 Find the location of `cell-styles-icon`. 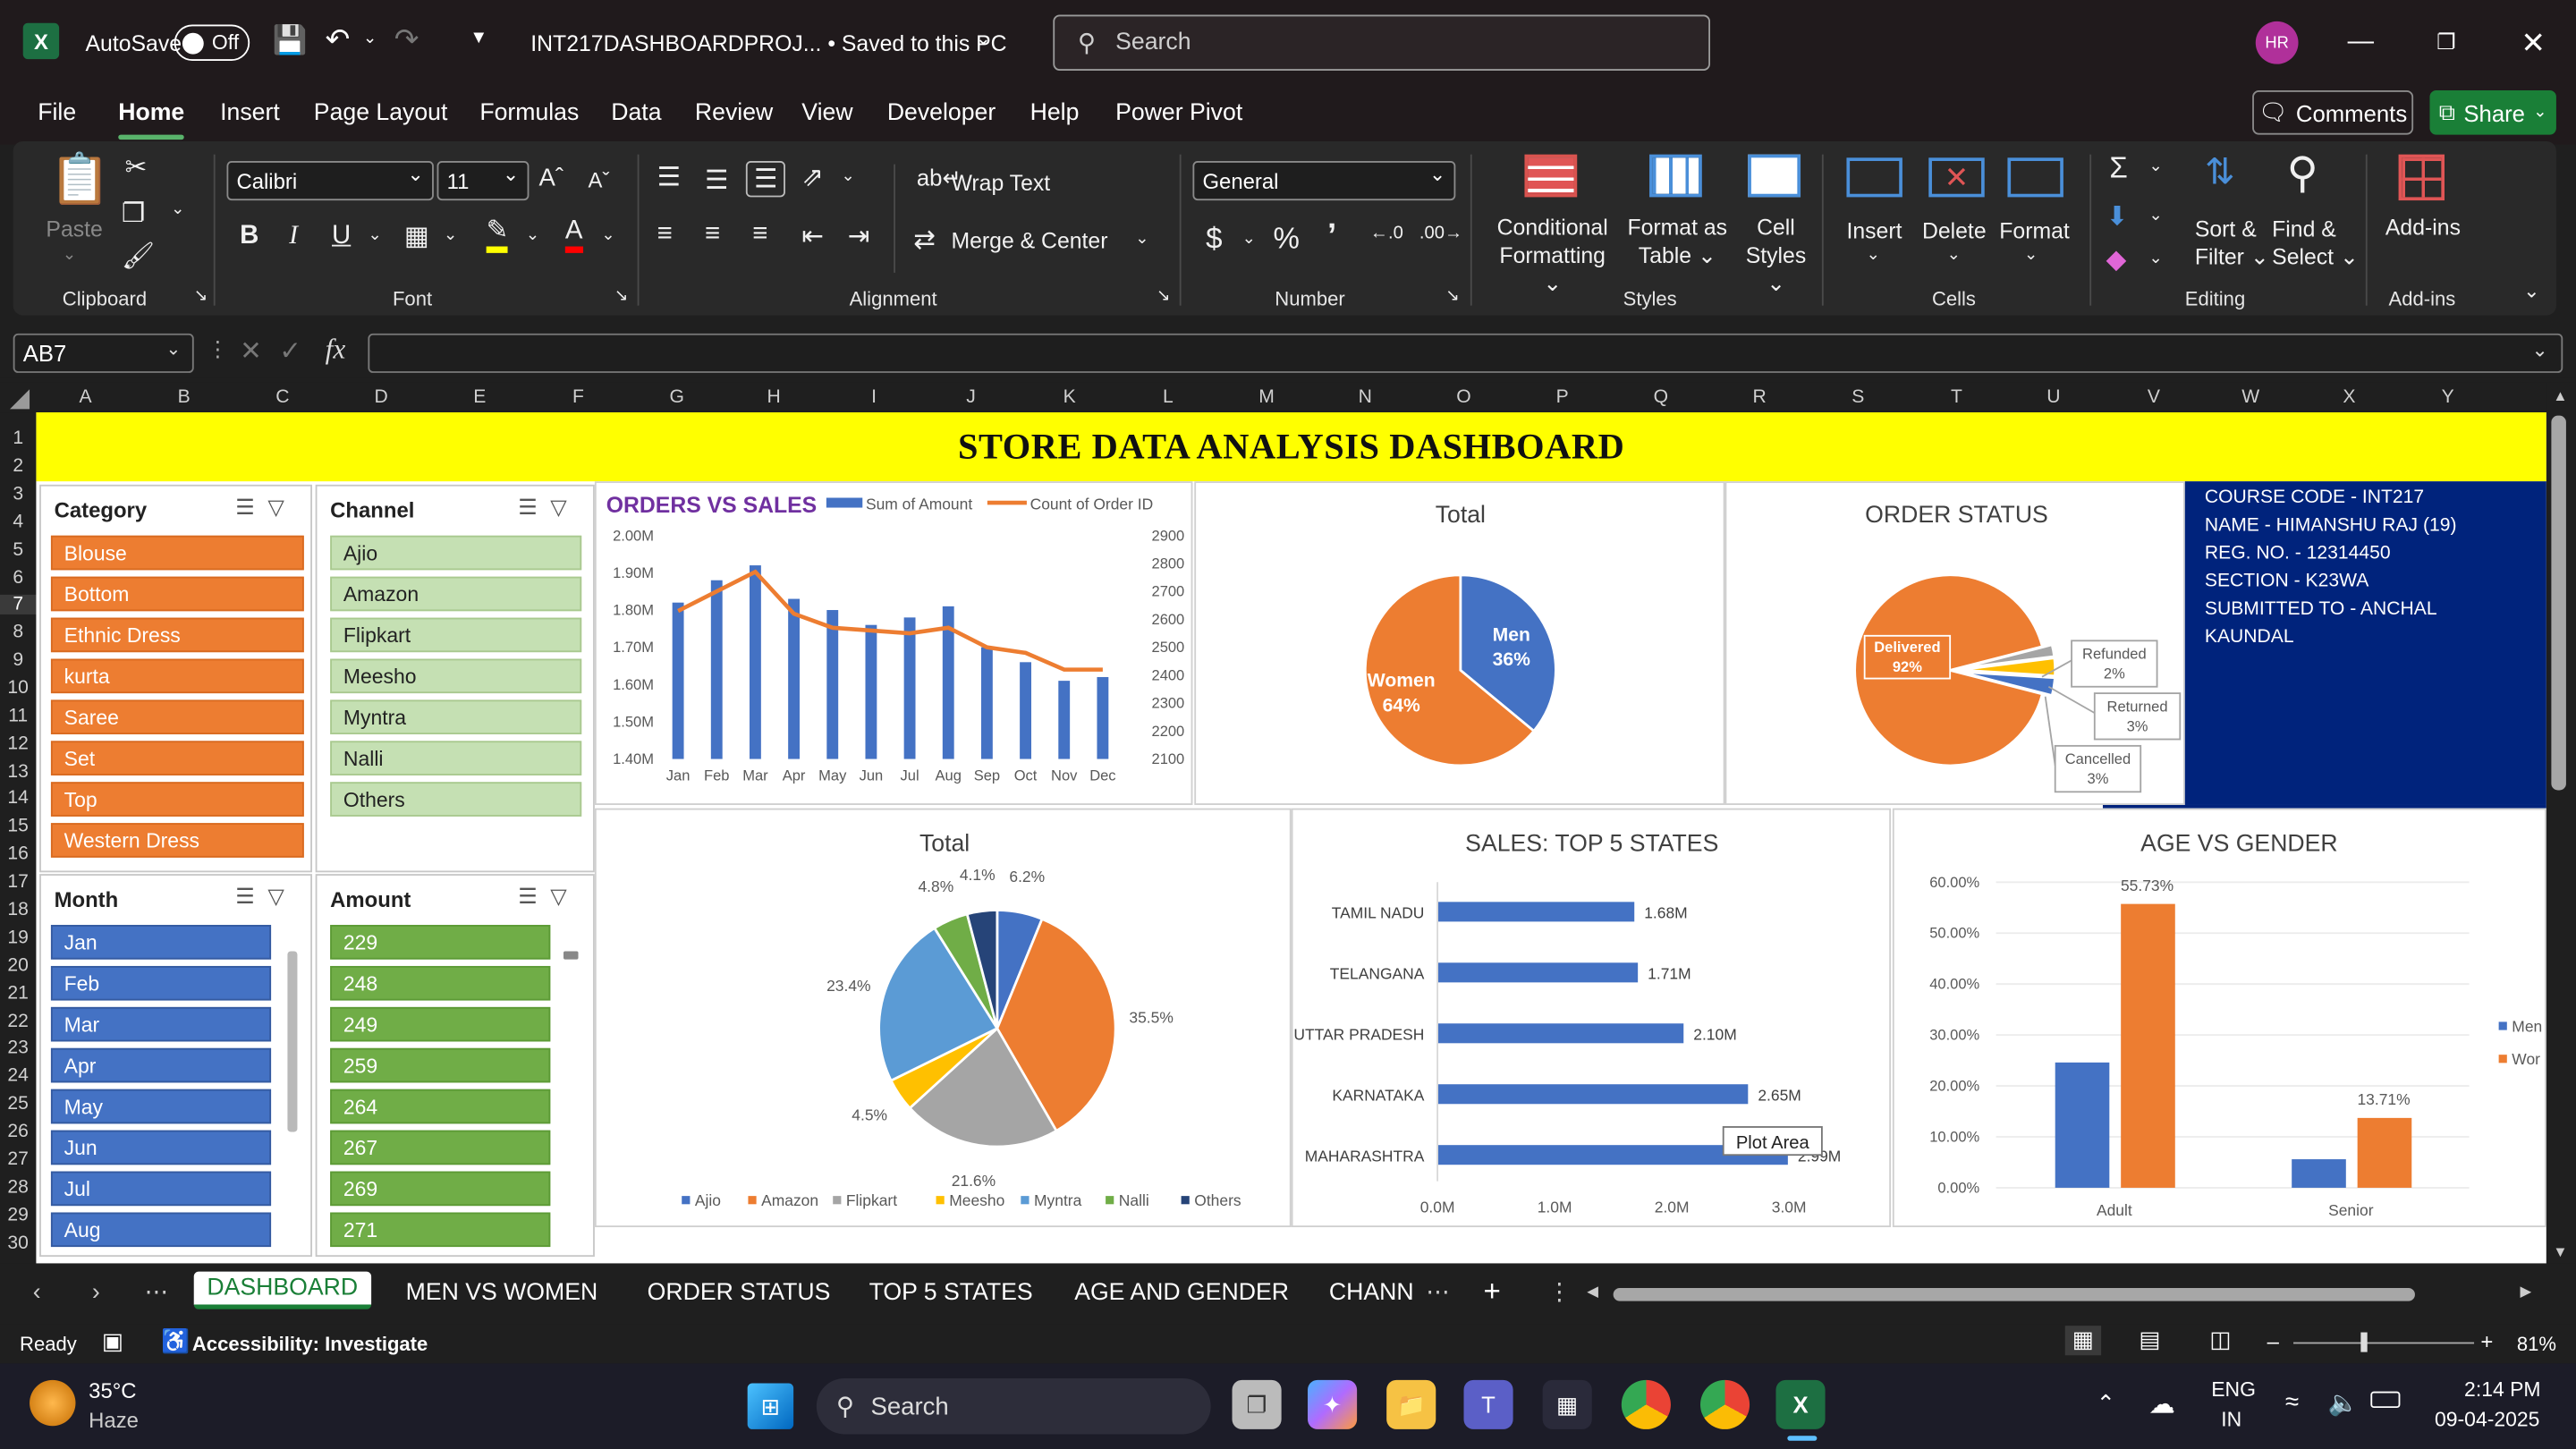

cell-styles-icon is located at coordinates (1774, 176).